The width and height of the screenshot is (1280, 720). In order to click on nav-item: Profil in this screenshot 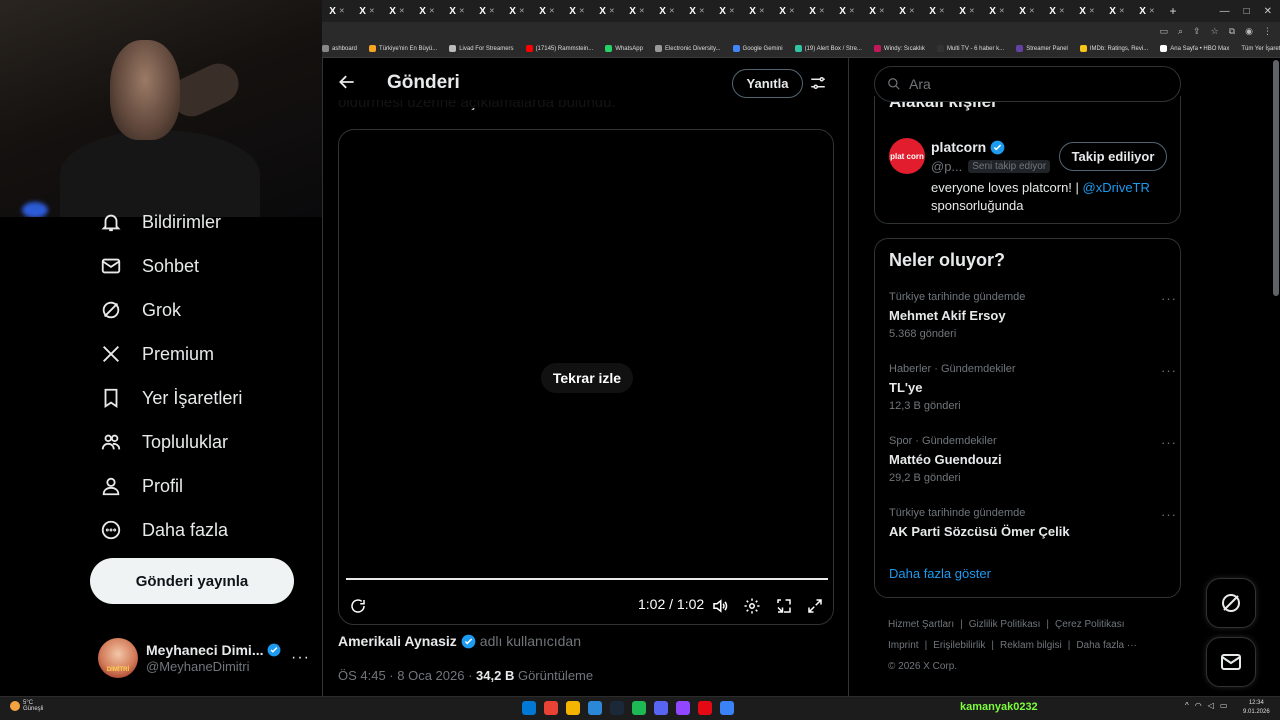, I will do `click(205, 486)`.